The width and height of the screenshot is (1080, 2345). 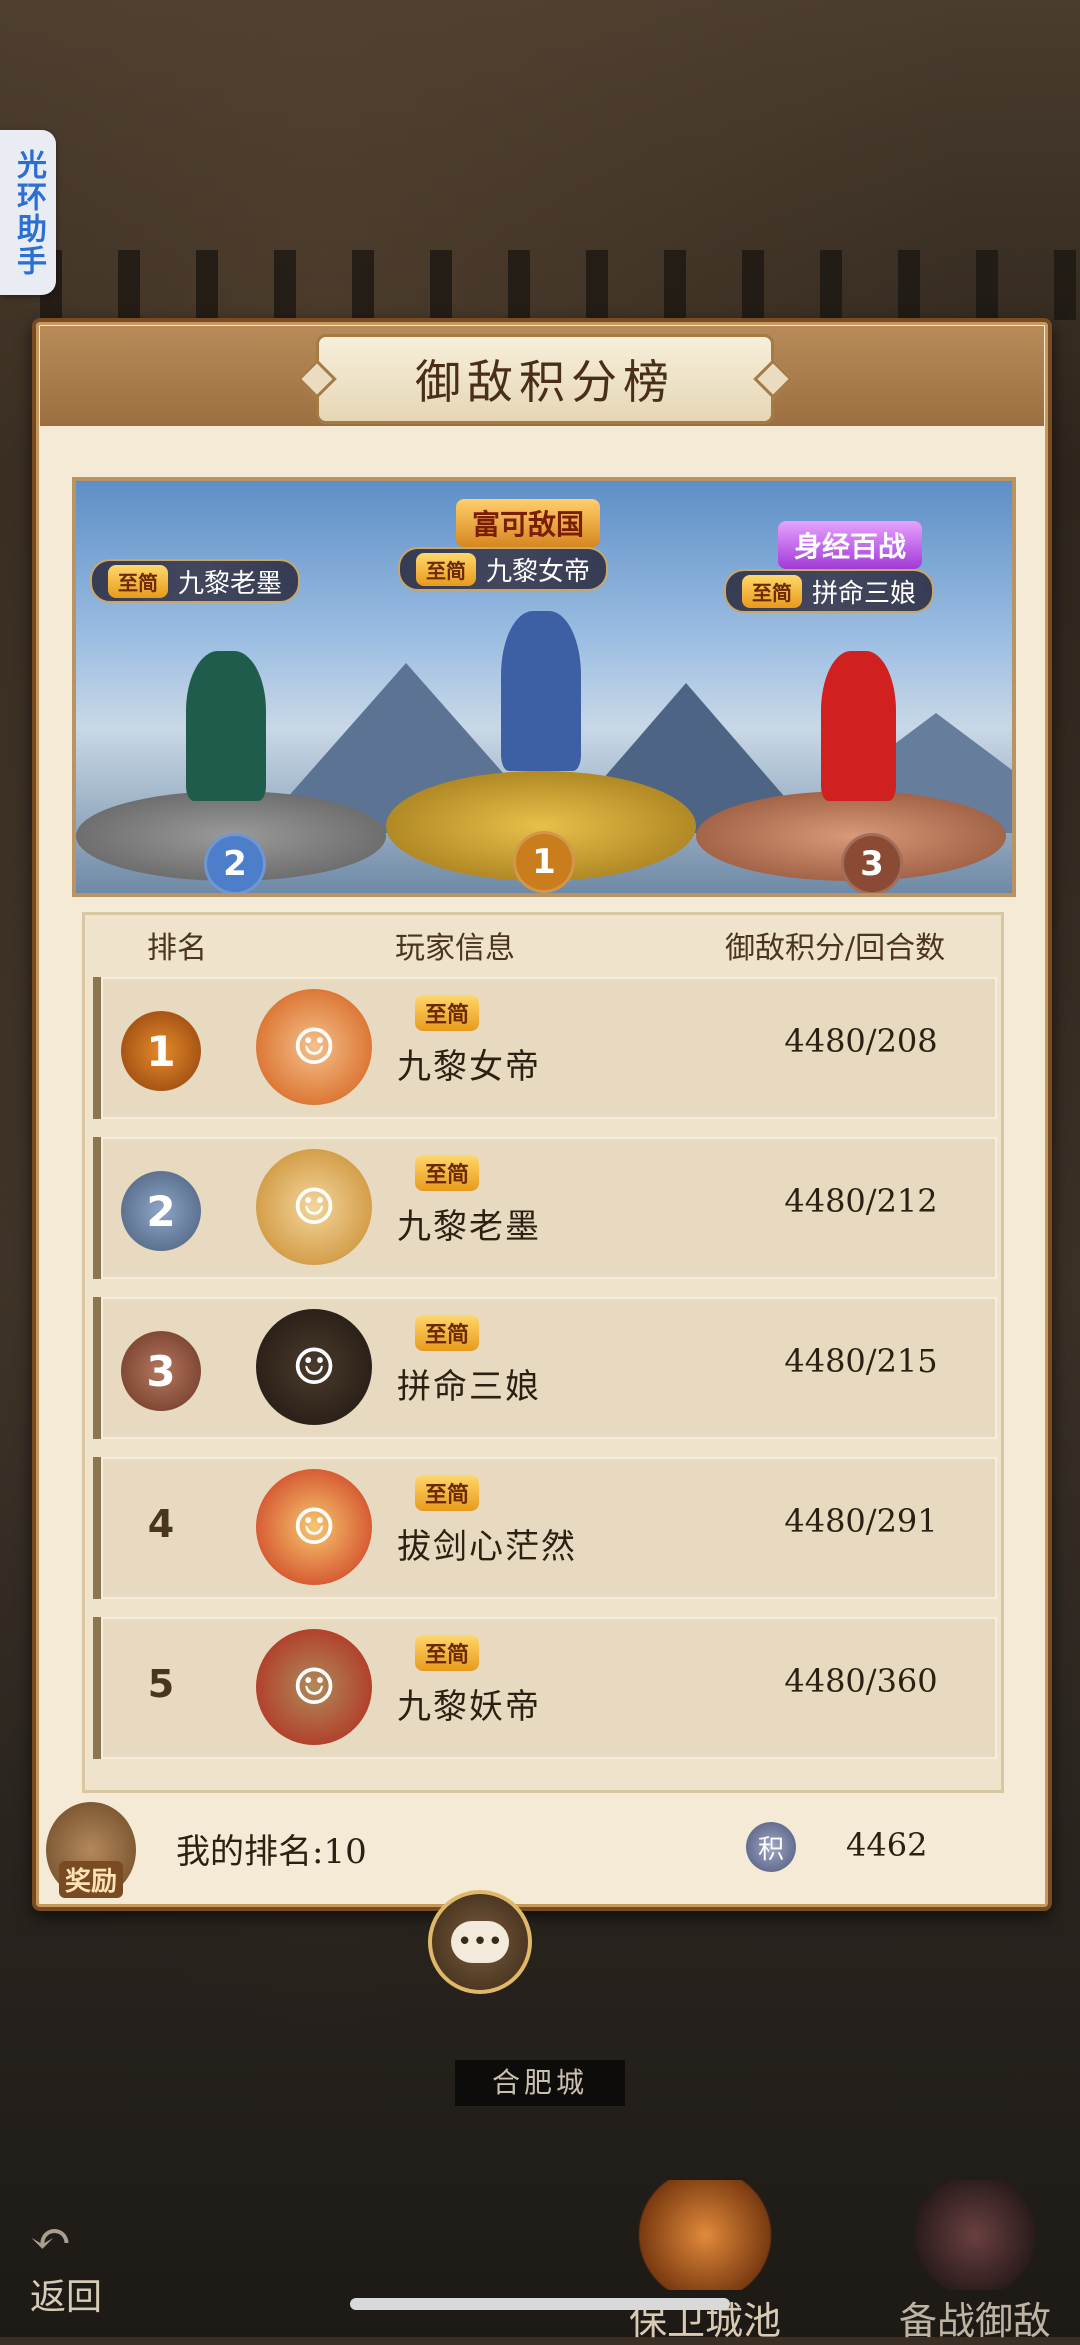 I want to click on title-plate: 御敌积分榜, so click(x=545, y=379).